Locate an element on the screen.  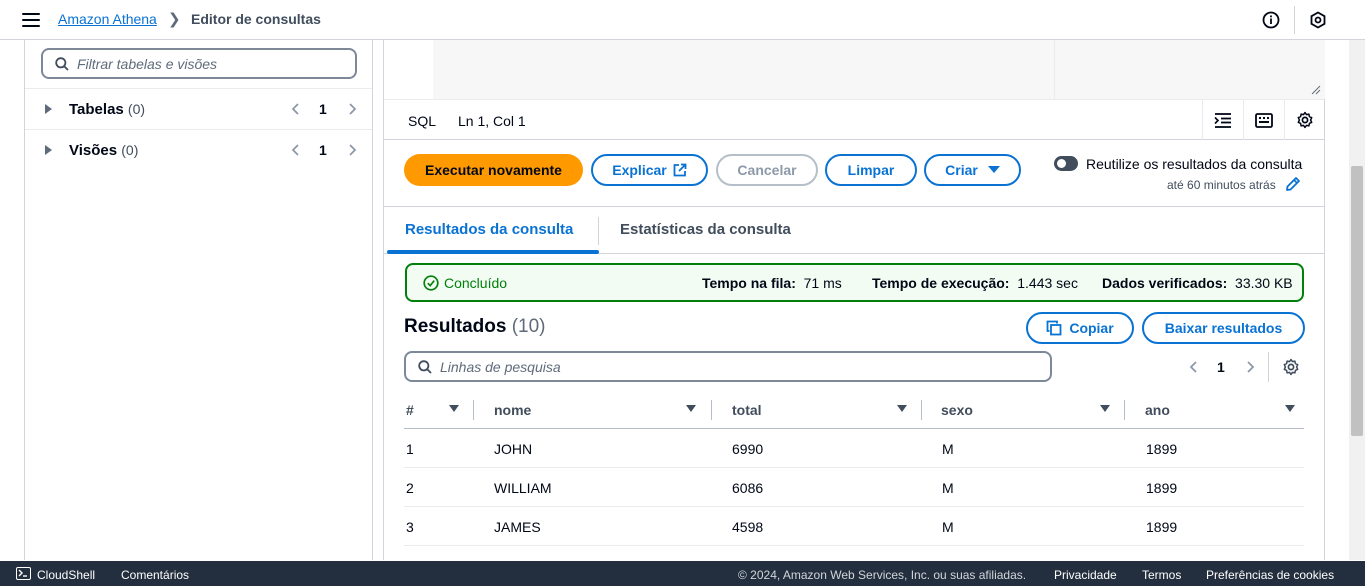
cell-nome: WILLIAM is located at coordinates (523, 488).